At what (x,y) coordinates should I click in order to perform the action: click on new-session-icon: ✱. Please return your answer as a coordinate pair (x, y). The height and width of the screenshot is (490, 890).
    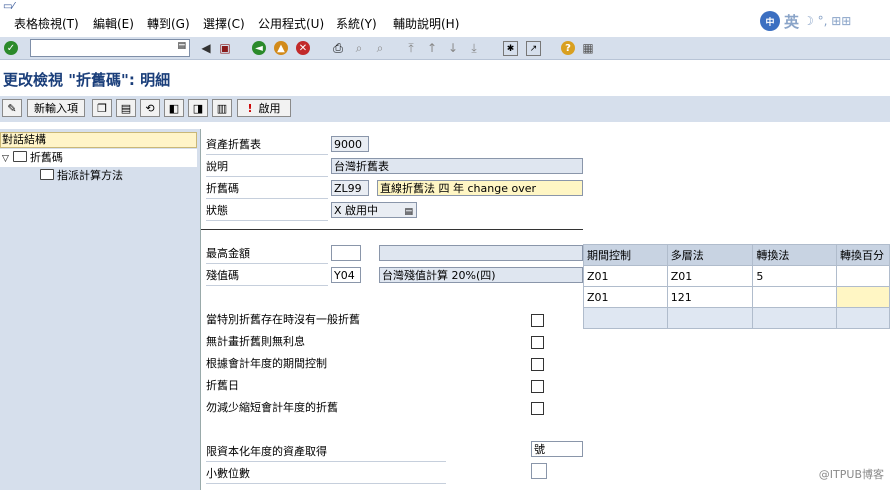
    Looking at the image, I should click on (510, 48).